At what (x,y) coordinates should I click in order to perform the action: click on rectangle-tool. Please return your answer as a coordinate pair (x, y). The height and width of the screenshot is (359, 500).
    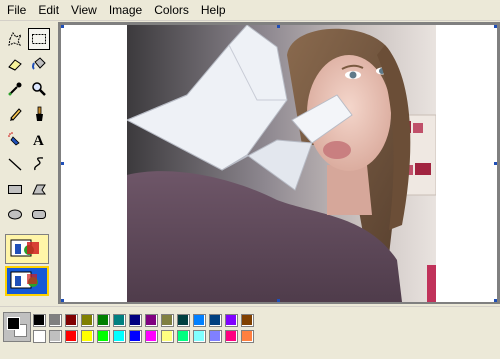
    Looking at the image, I should click on (15, 189).